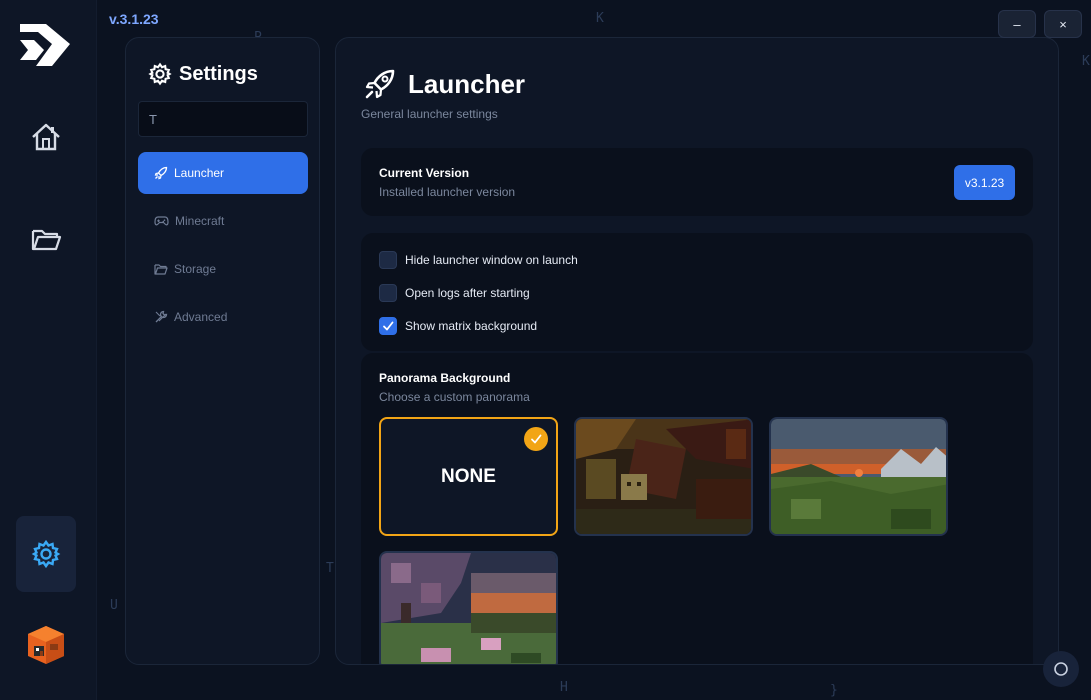  Describe the element at coordinates (536, 439) in the screenshot. I see `selected-check-icon` at that location.